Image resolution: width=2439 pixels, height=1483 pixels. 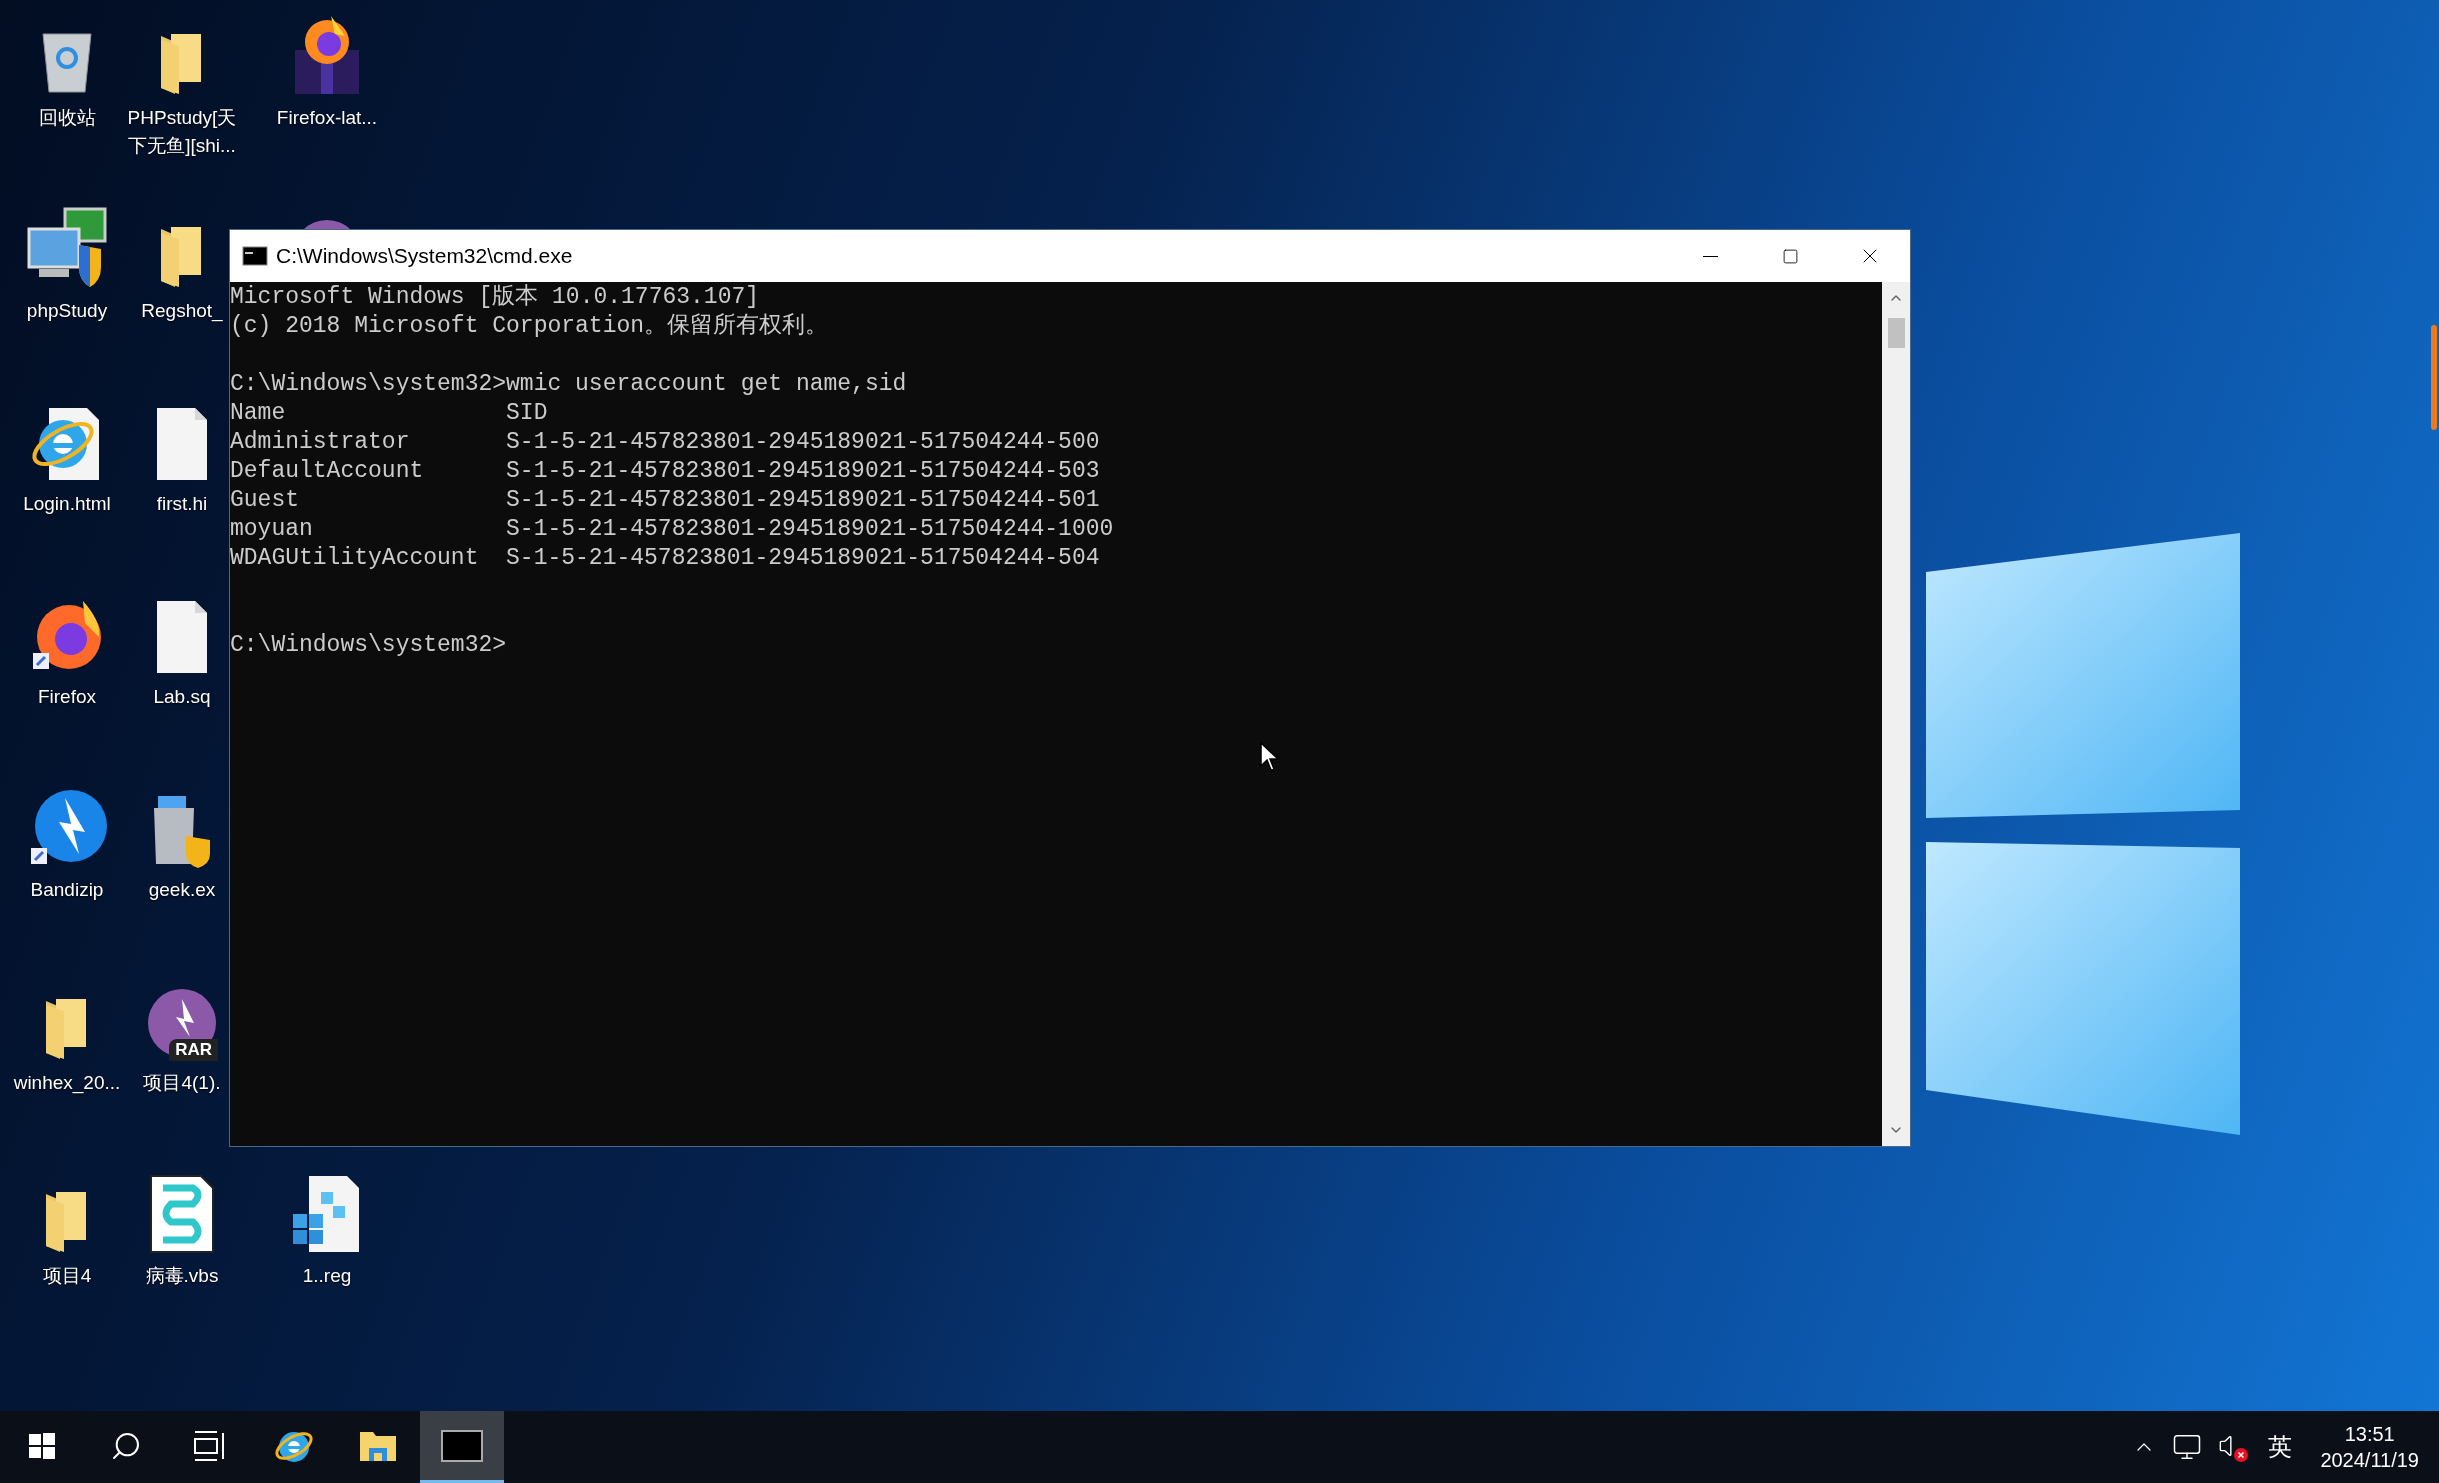 I want to click on console-prompt: C:\Windows\system32>, so click(x=368, y=645).